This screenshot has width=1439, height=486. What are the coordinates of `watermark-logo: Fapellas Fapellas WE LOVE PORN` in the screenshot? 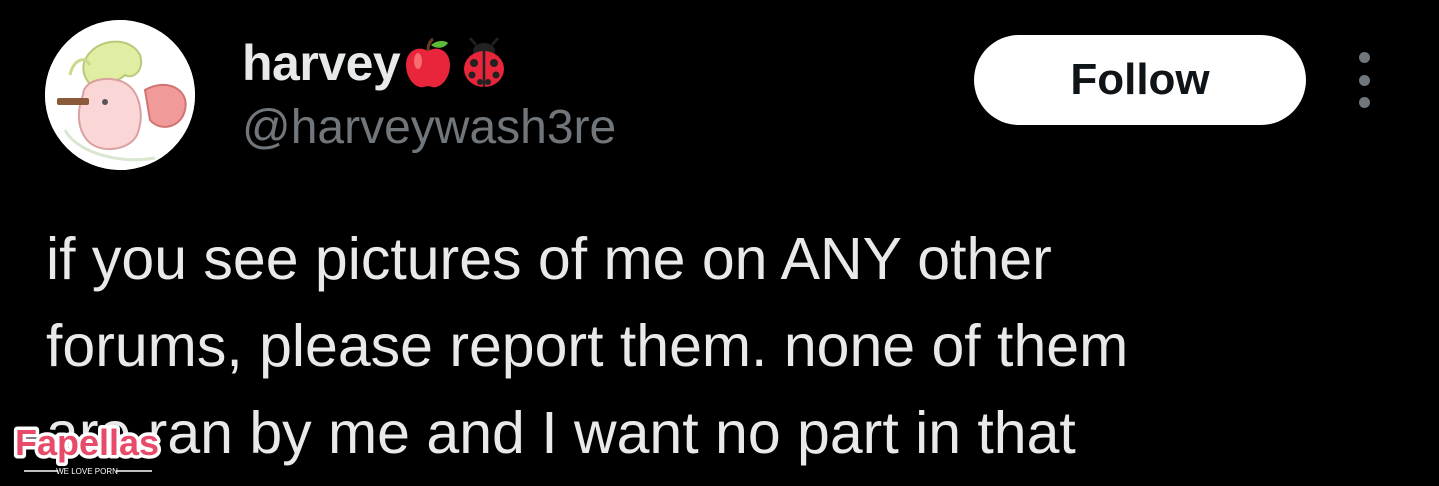 It's located at (87, 450).